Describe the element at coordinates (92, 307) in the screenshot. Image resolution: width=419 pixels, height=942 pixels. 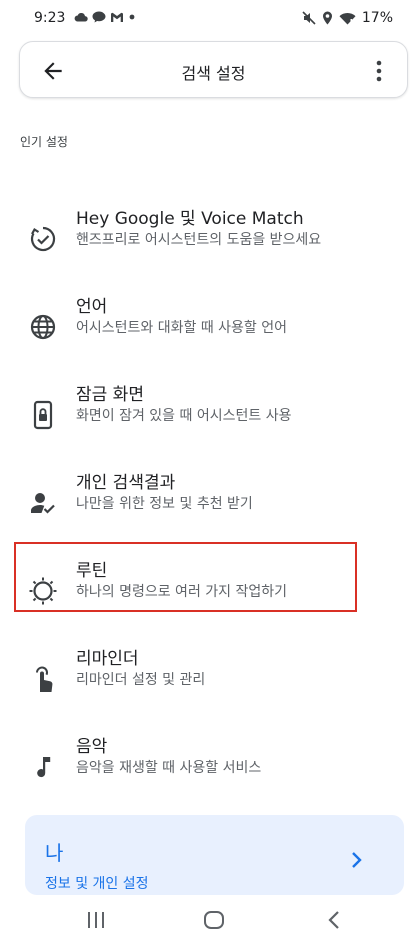
I see `setting-title: 언어` at that location.